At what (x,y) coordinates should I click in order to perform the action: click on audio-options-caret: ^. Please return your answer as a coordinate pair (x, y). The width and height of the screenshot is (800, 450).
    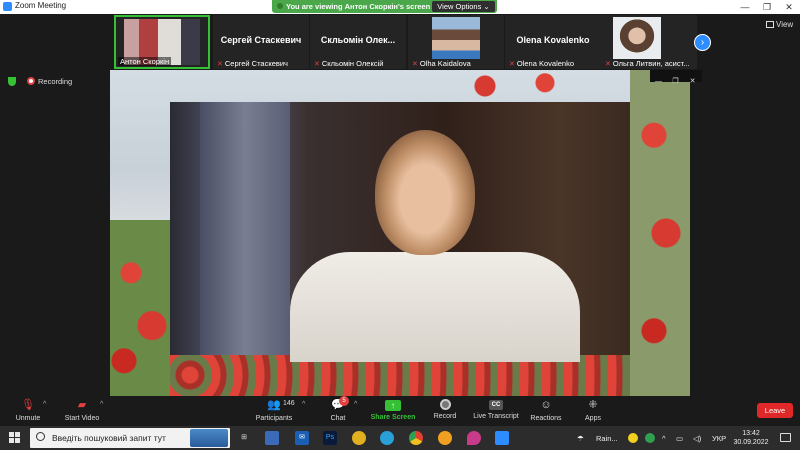
    Looking at the image, I should click on (44, 404).